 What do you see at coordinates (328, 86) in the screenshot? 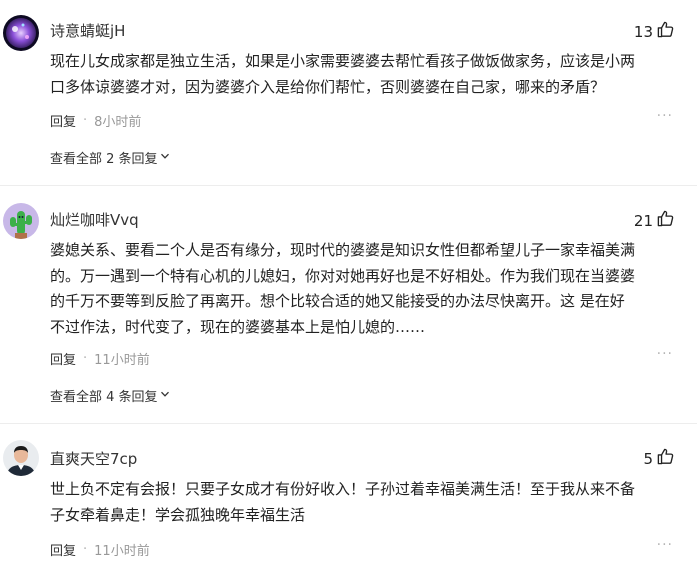
I see `comment-line: 口多体谅婆婆才对，因为婆婆介入是给你们帮忙，否则婆婆在自己家，哪来的矛盾？` at bounding box center [328, 86].